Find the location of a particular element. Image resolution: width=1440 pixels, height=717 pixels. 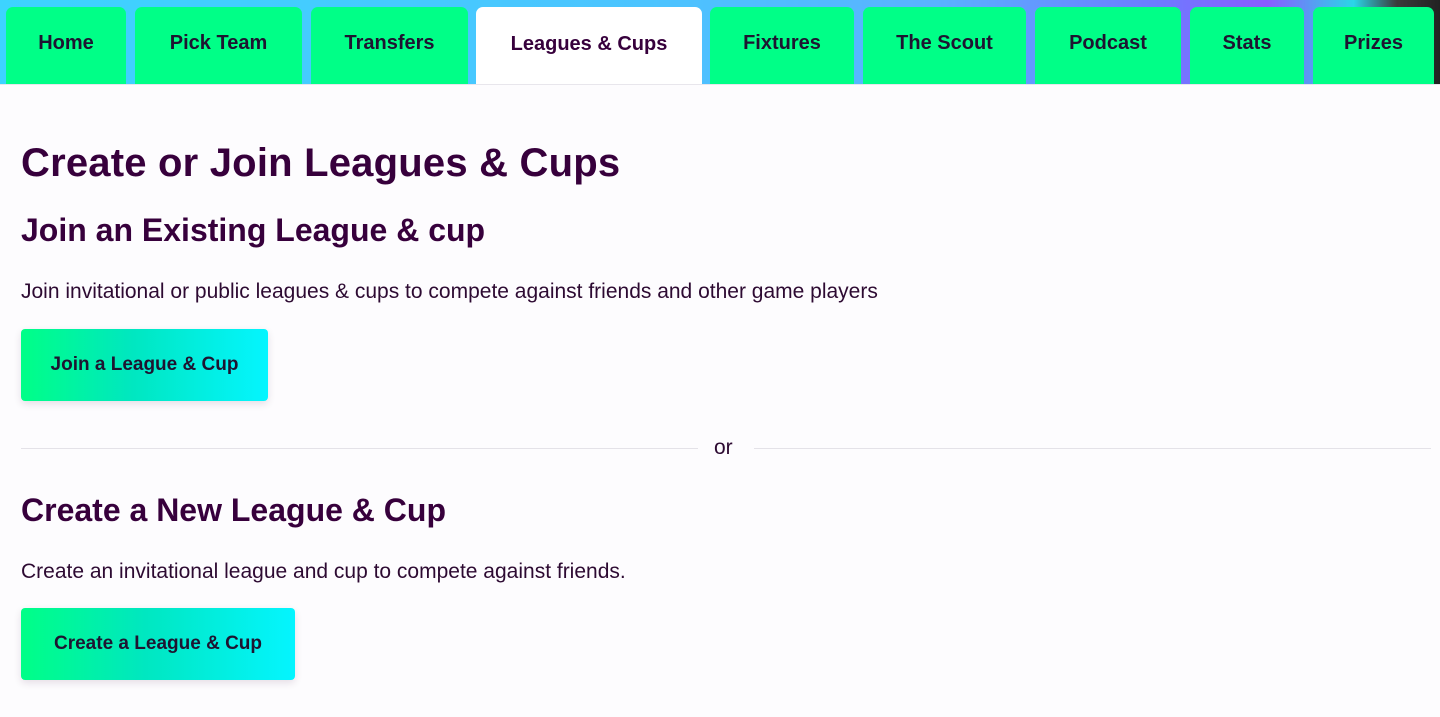

create-section-heading: Create a New League & Cup is located at coordinates (233, 510).